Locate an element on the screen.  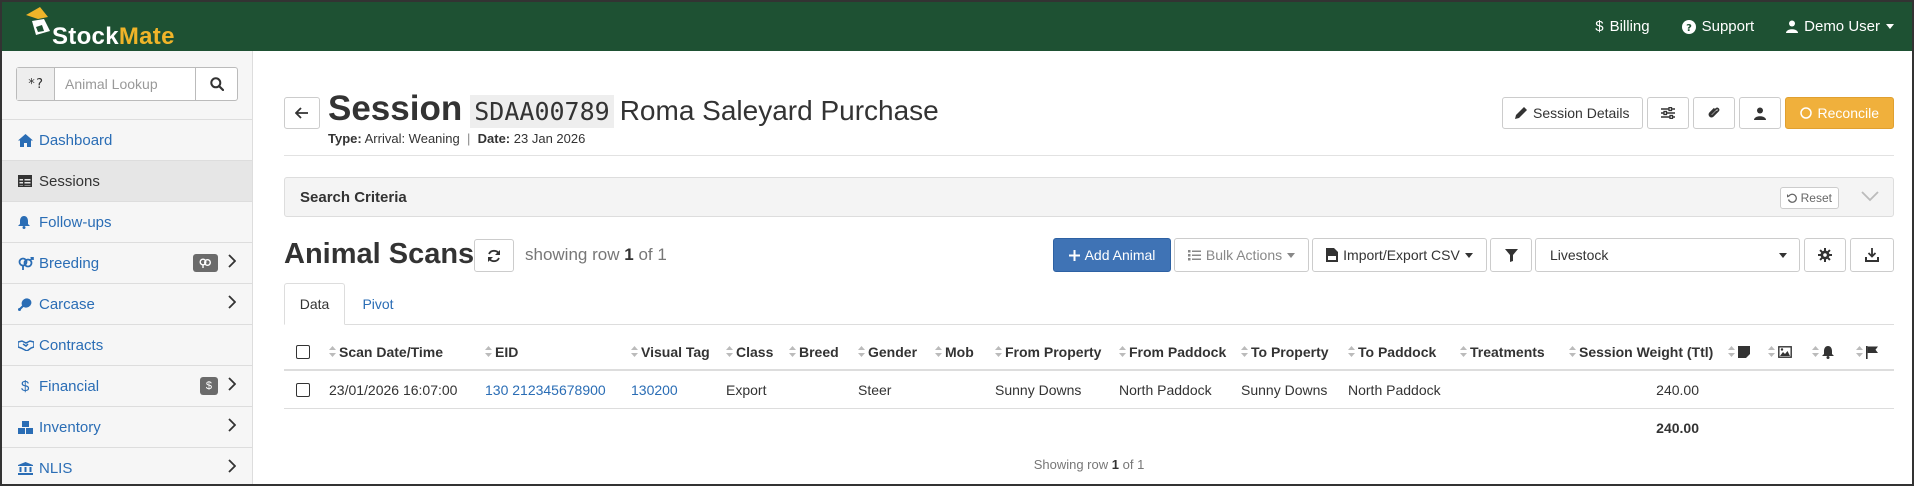
assign-user-button is located at coordinates (1759, 113).